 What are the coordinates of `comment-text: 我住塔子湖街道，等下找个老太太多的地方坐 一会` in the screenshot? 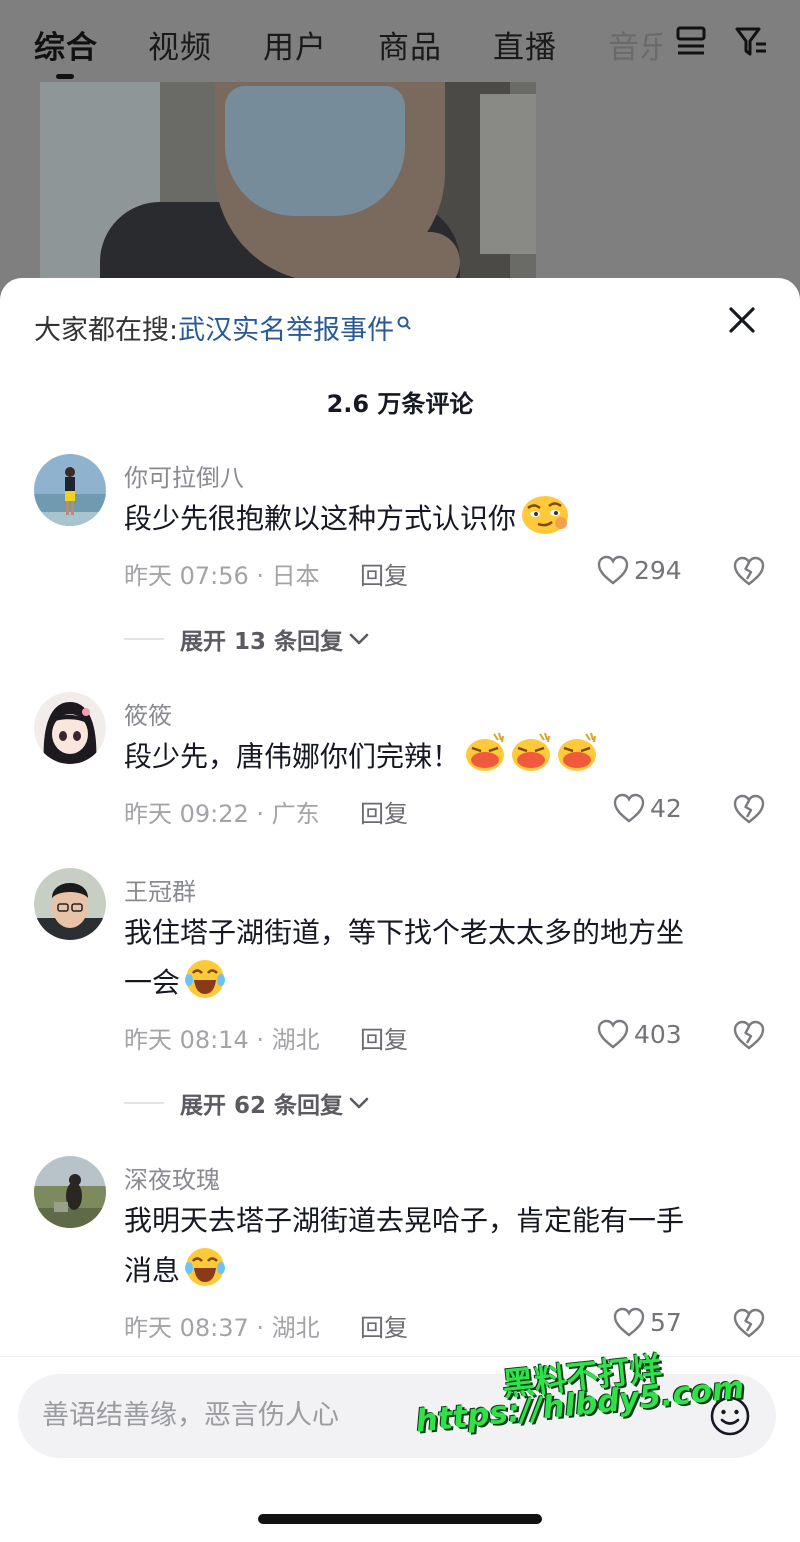 It's located at (439, 958).